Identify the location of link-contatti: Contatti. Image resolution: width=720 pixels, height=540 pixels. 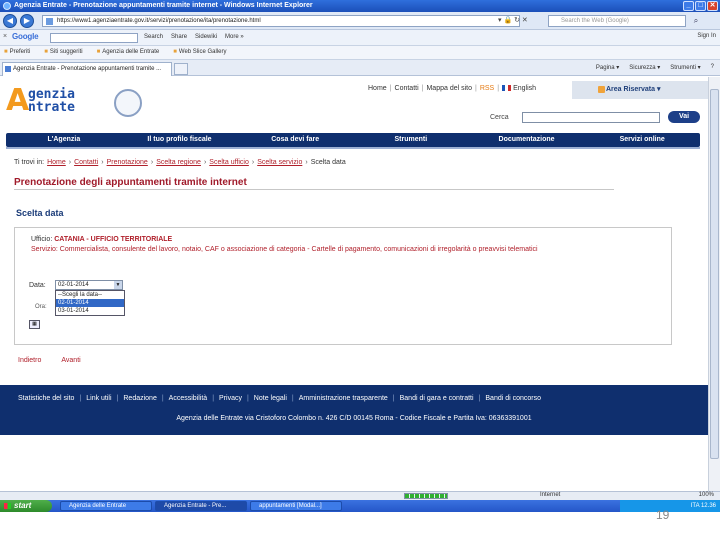
(407, 88).